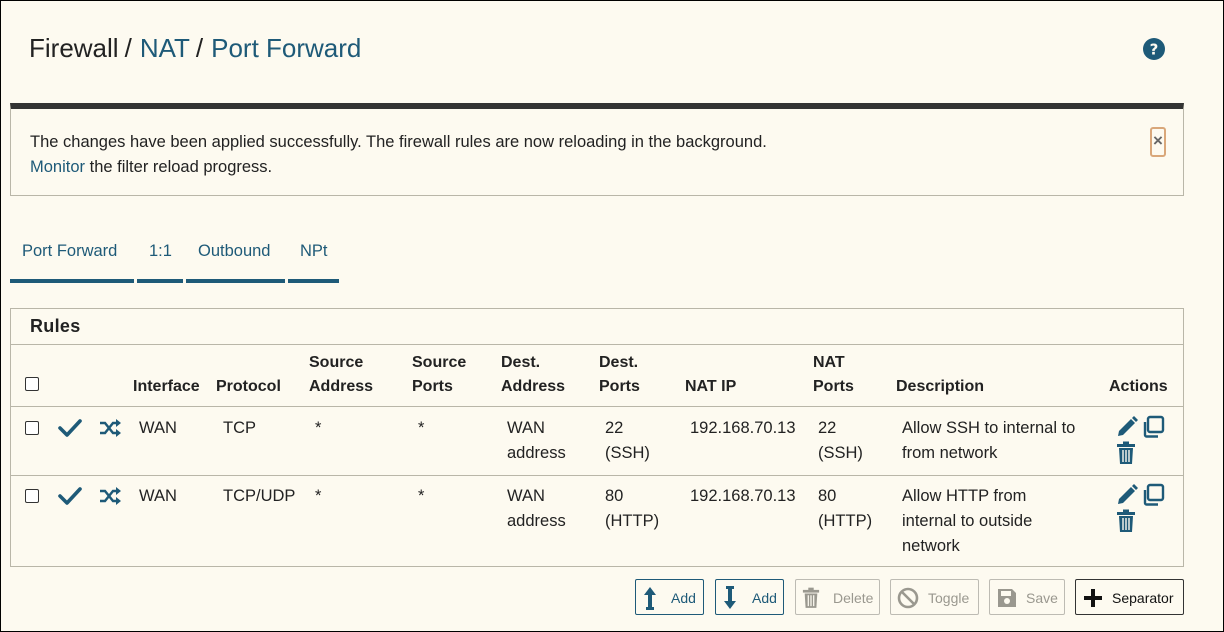 This screenshot has height=632, width=1224. What do you see at coordinates (669, 597) in the screenshot?
I see `add-top-button: Add` at bounding box center [669, 597].